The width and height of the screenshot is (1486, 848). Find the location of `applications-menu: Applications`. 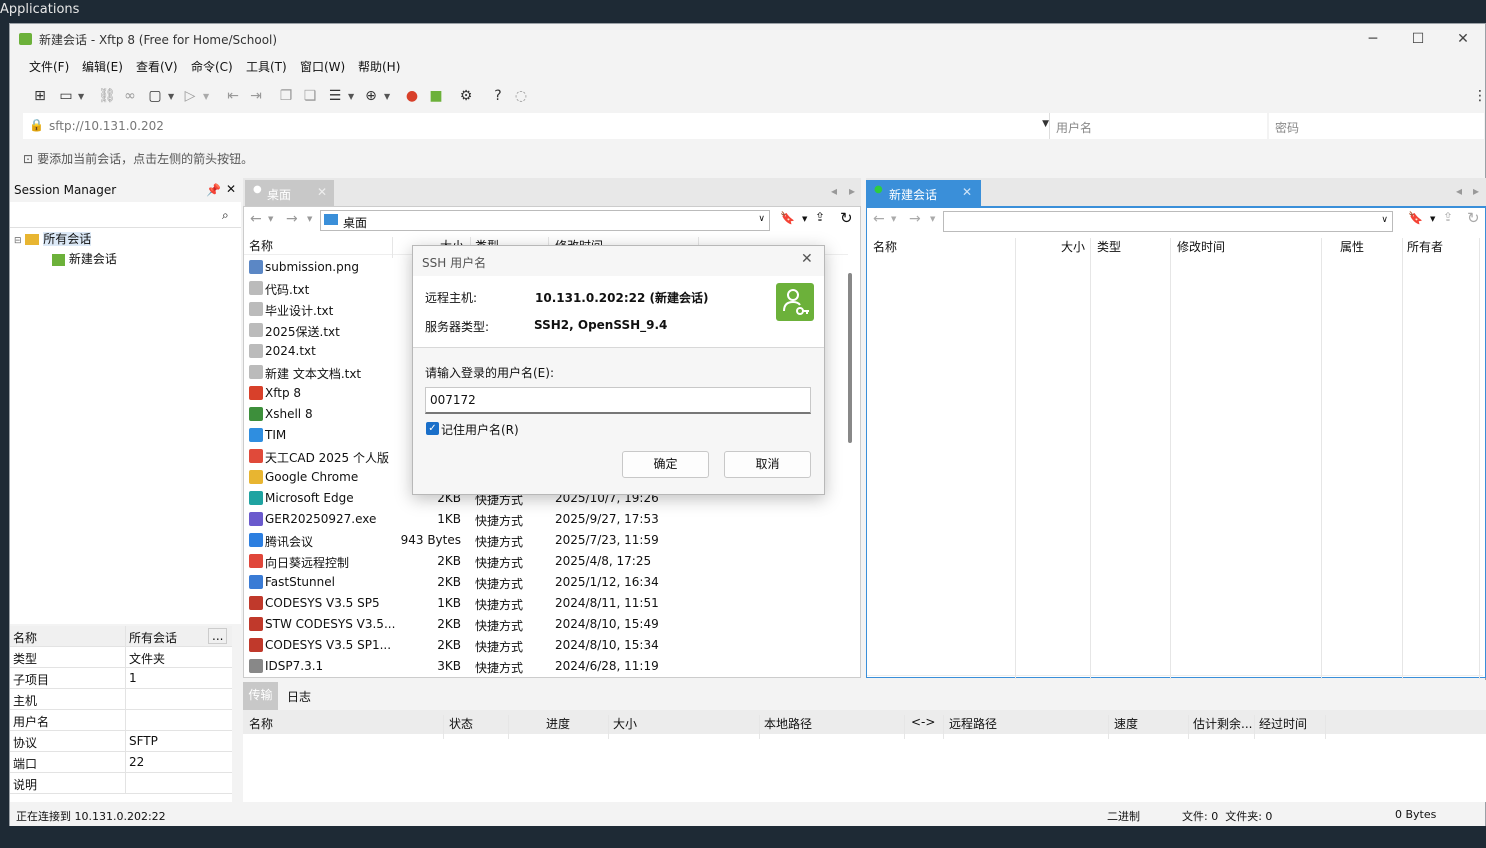

applications-menu: Applications is located at coordinates (39, 9).